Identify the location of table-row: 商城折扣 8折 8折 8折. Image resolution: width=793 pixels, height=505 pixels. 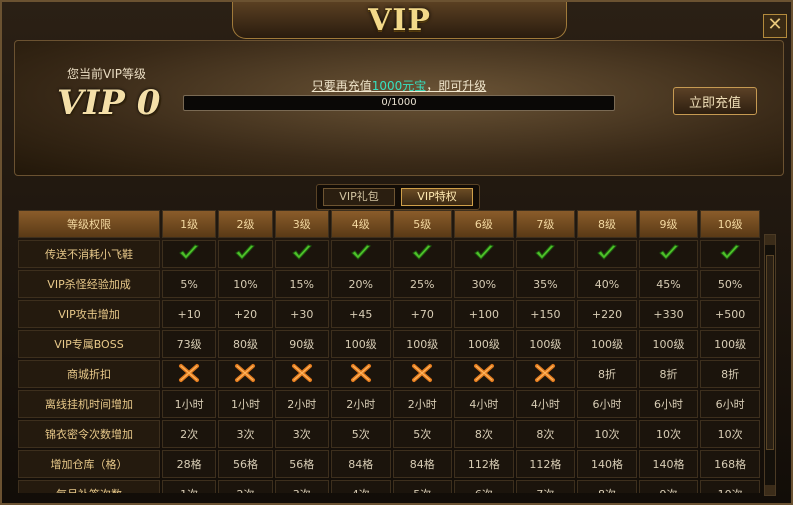
(389, 374).